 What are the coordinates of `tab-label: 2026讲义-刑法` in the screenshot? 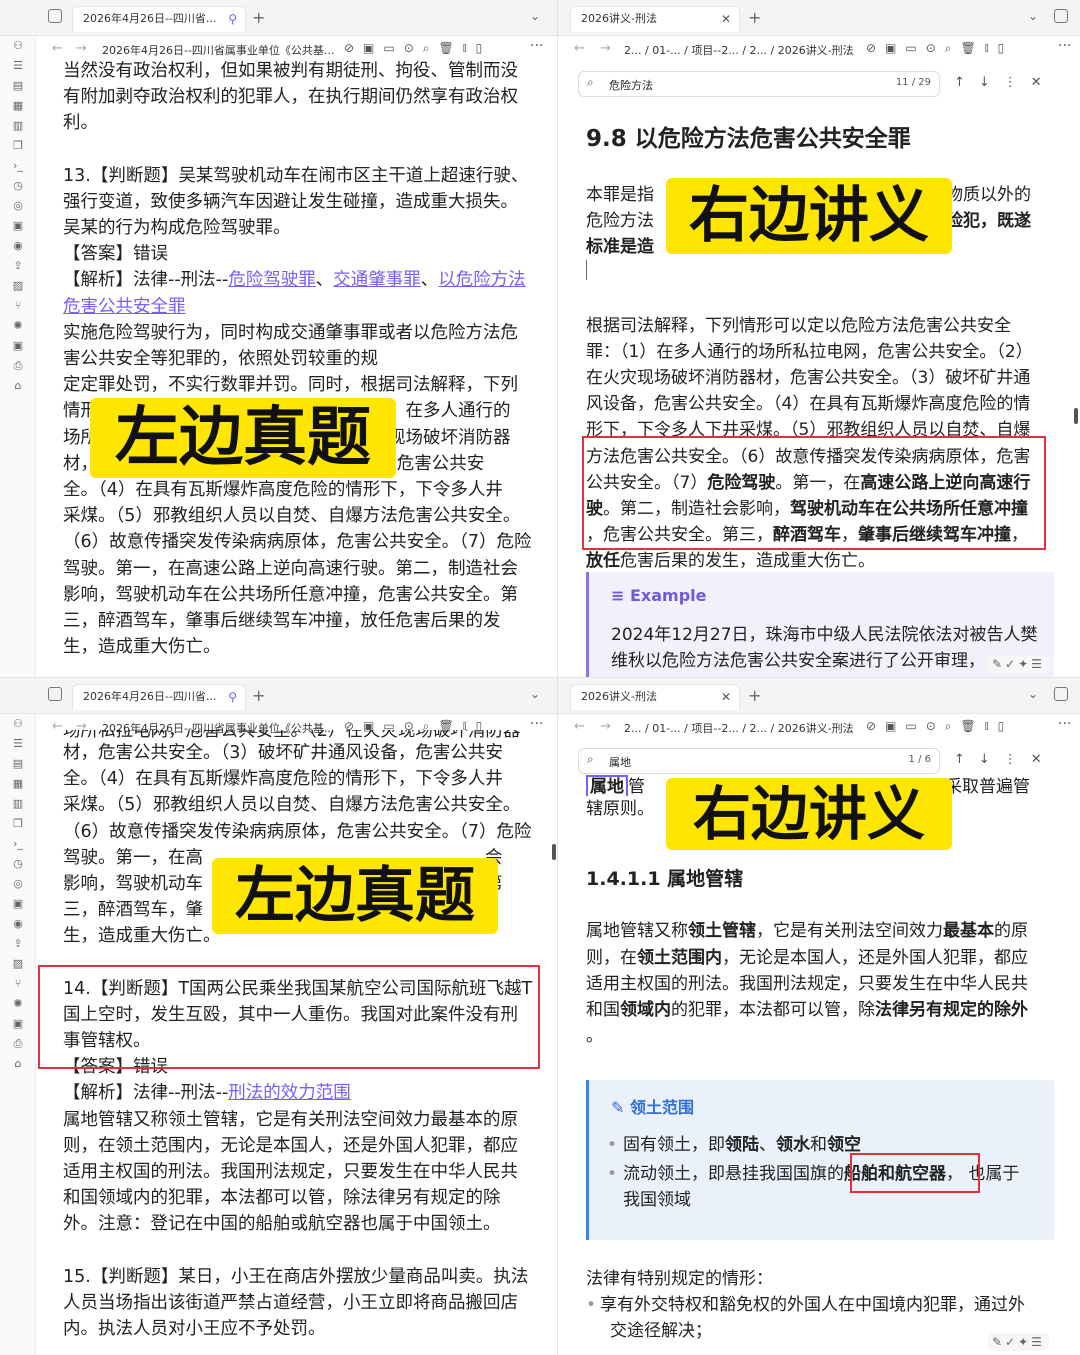 It's located at (619, 696).